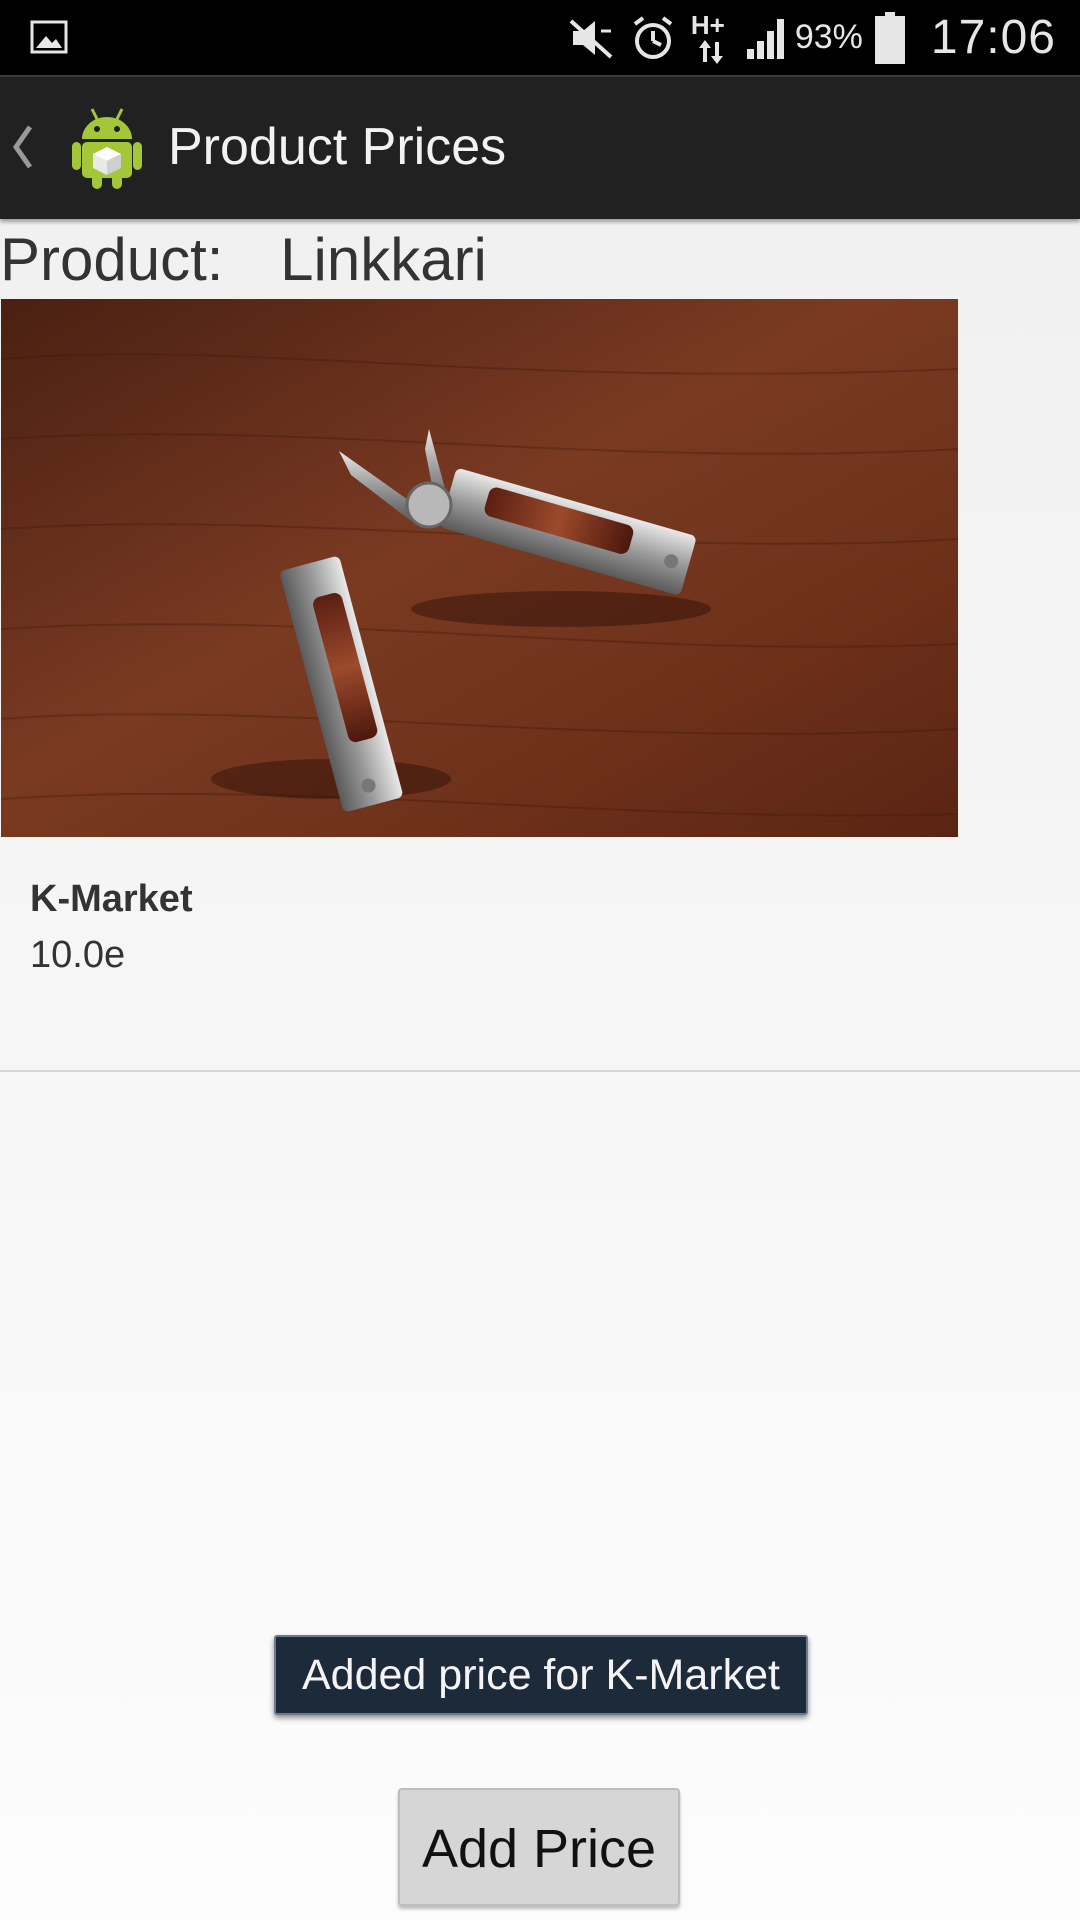 The width and height of the screenshot is (1080, 1920). Describe the element at coordinates (539, 1847) in the screenshot. I see `add-price-button: Add Price` at that location.